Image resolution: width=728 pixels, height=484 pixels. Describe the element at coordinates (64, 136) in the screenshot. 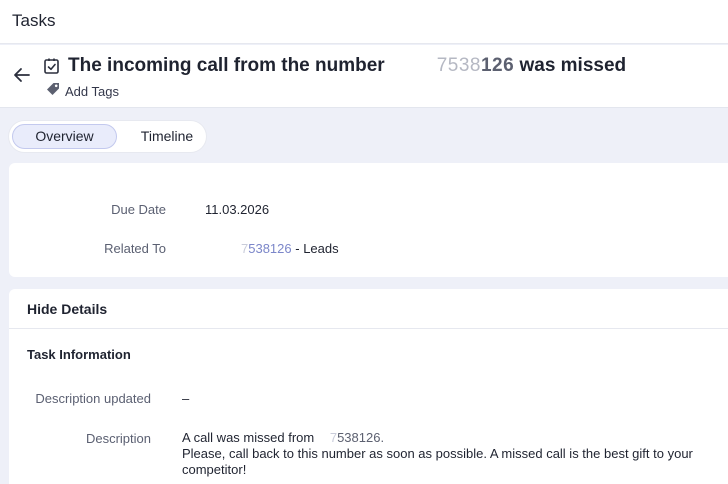

I see `tab-overview: Overview` at that location.